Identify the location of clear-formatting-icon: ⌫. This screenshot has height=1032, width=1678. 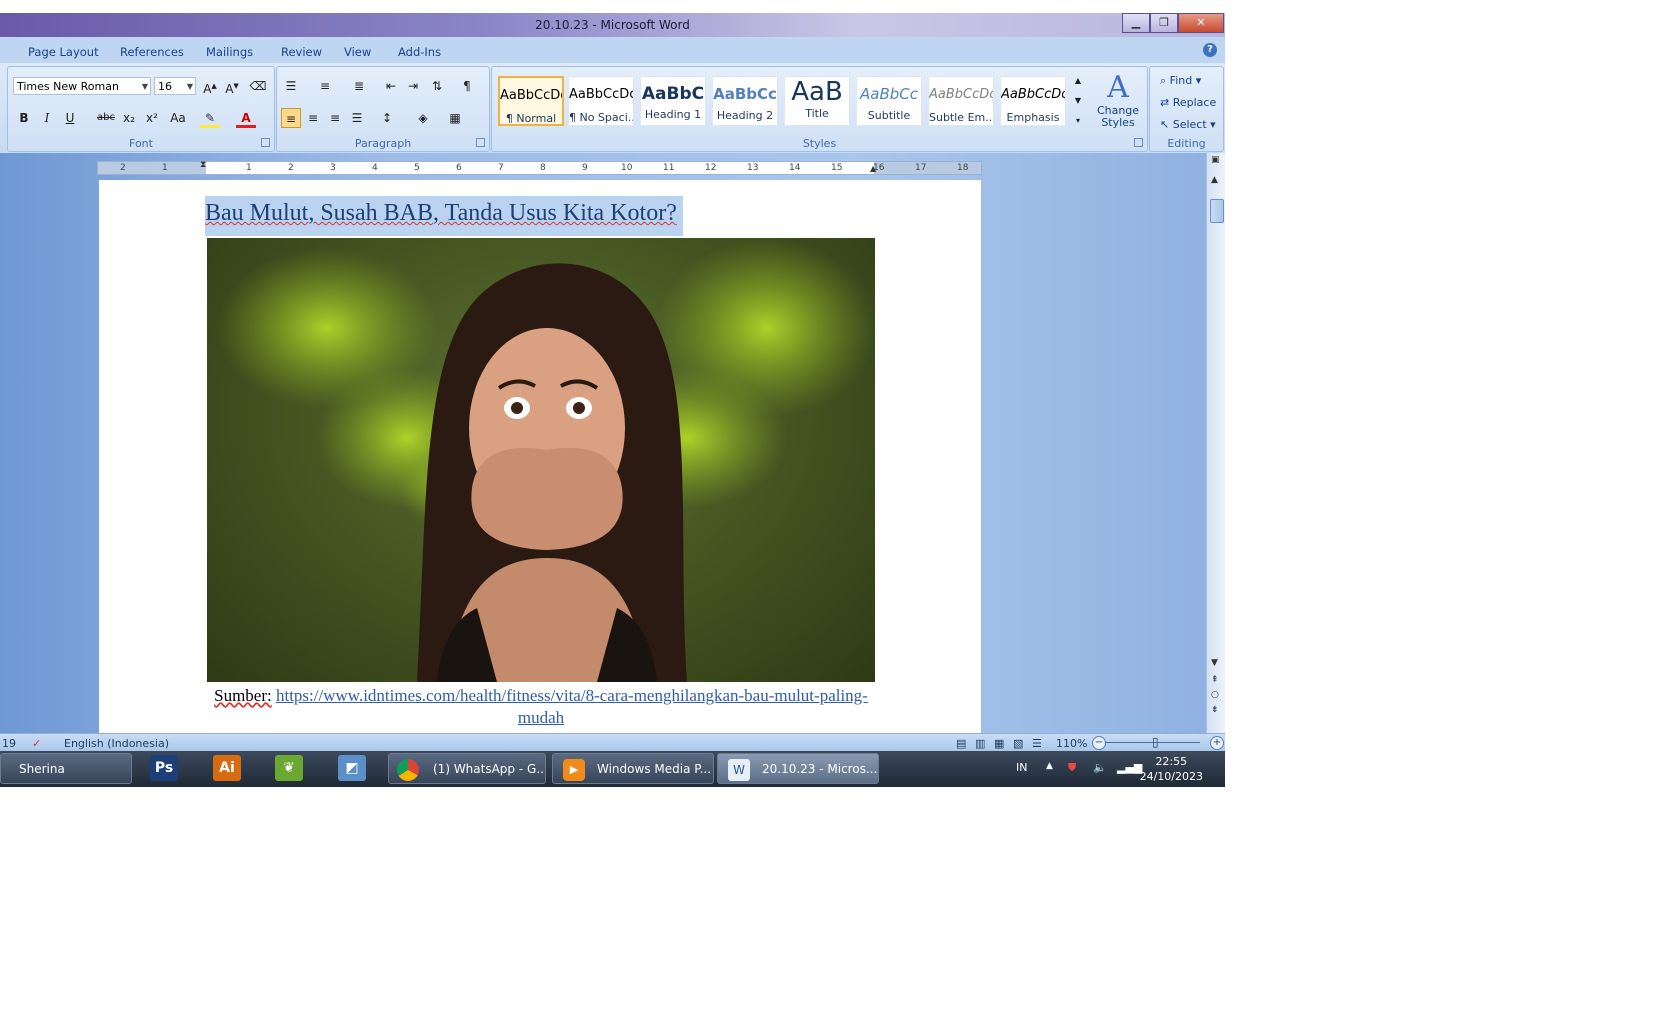
(258, 86).